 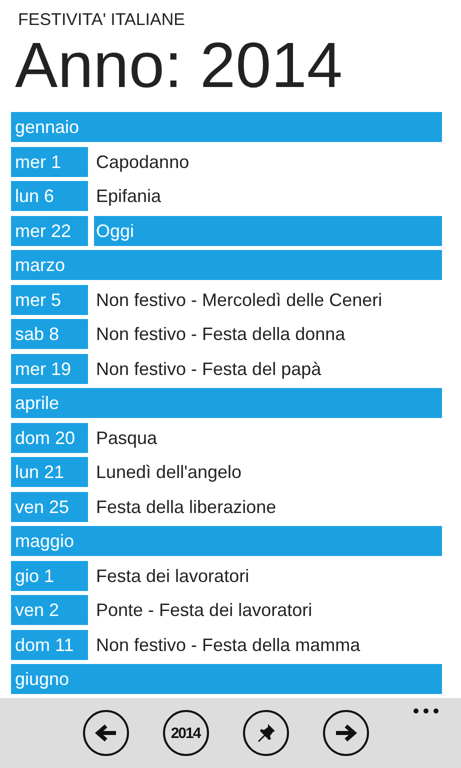 I want to click on holiday-label: Non festivo - Festa del papà, so click(x=208, y=369).